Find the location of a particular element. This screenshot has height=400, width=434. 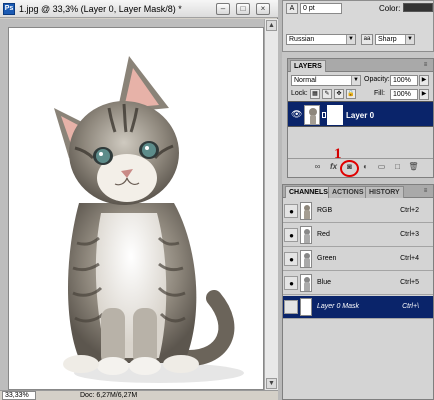

document-size-info: Doc: 6,27M/6,27M is located at coordinates (108, 395).